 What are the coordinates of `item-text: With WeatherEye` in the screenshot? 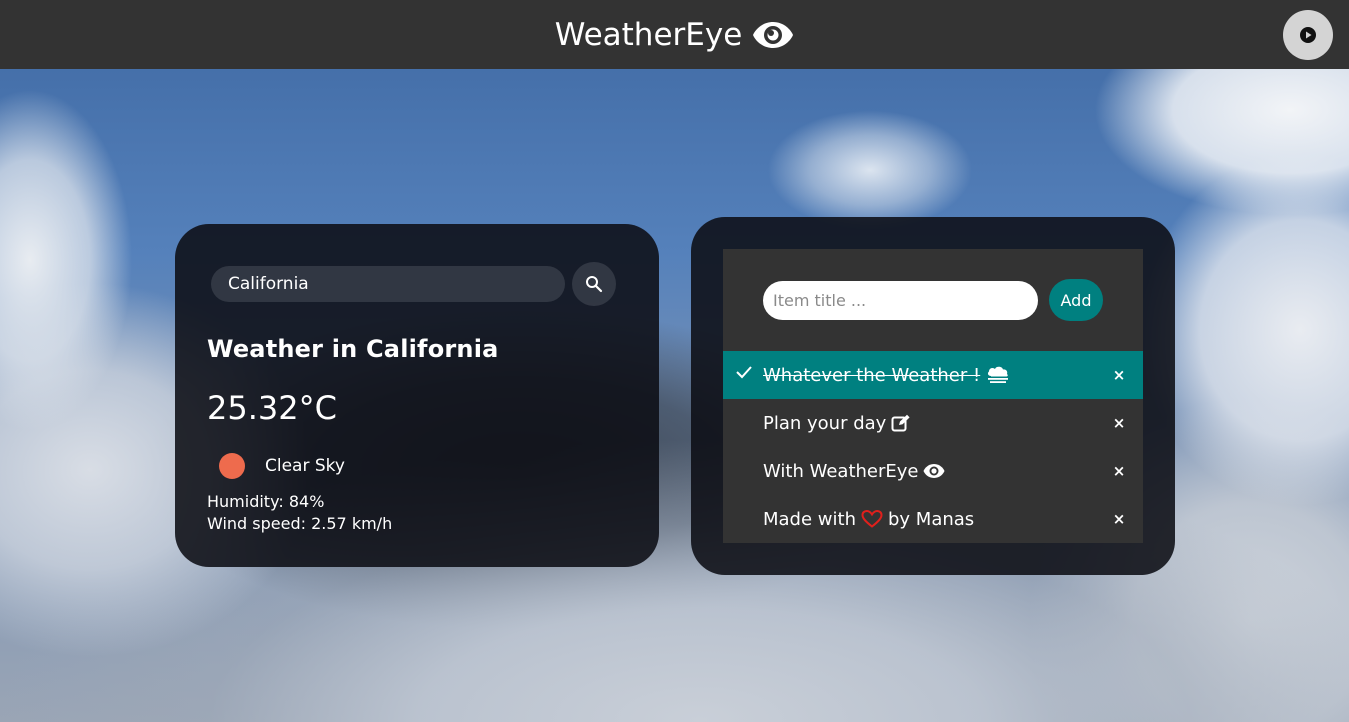 It's located at (841, 471).